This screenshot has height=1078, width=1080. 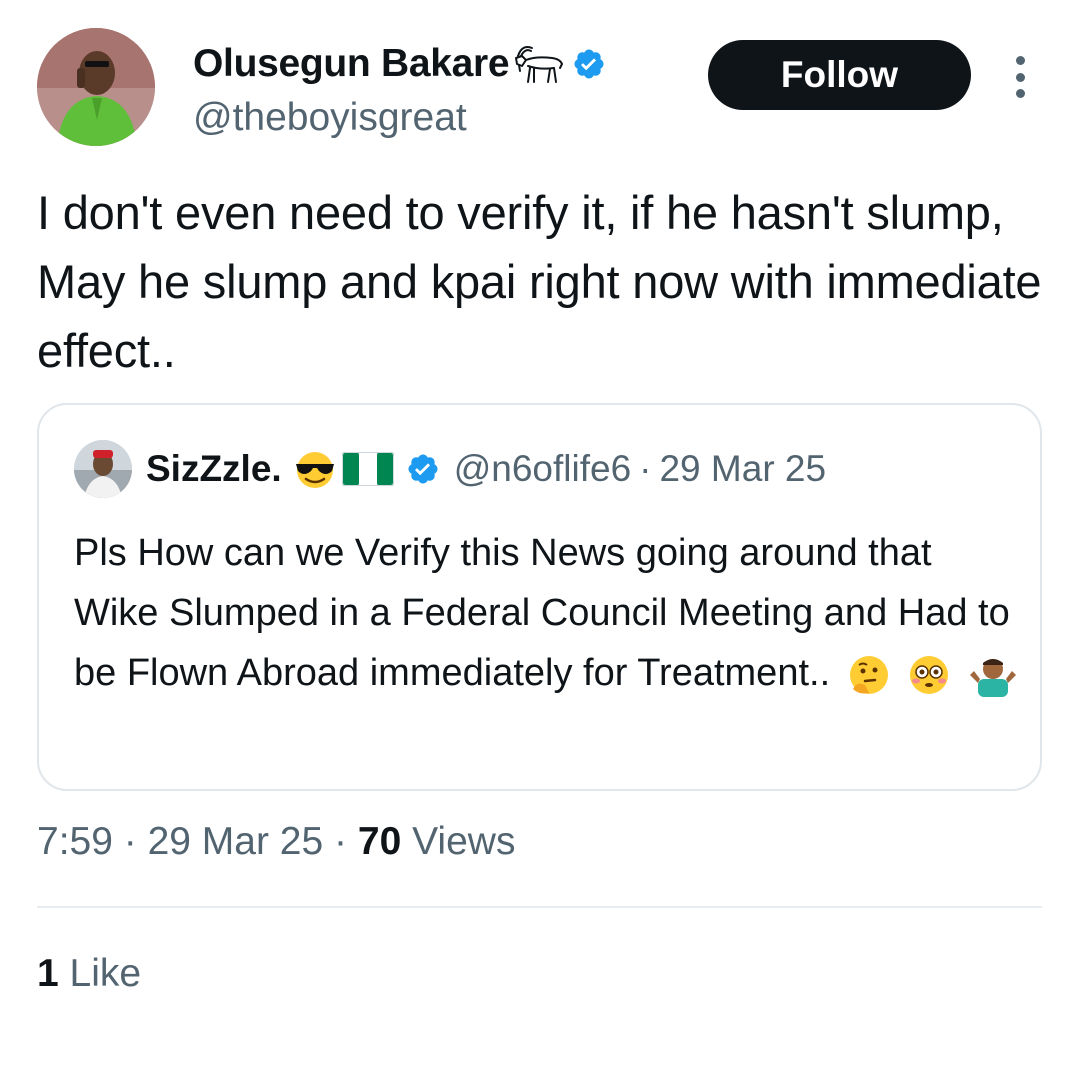 I want to click on quoted-verified-badge-icon, so click(x=423, y=469).